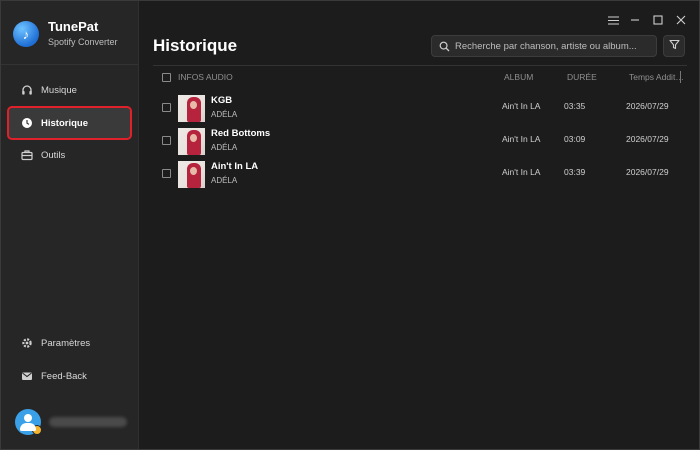 This screenshot has width=700, height=450. I want to click on sidebar-item-parametres: Paramètres, so click(69, 343).